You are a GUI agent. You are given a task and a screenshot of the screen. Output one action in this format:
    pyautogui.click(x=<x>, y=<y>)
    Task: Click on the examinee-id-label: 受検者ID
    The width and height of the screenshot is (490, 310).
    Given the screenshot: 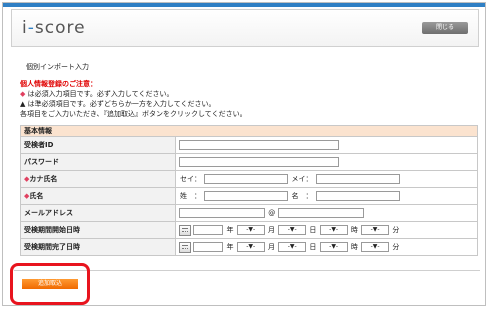 What is the action you would take?
    pyautogui.click(x=98, y=145)
    